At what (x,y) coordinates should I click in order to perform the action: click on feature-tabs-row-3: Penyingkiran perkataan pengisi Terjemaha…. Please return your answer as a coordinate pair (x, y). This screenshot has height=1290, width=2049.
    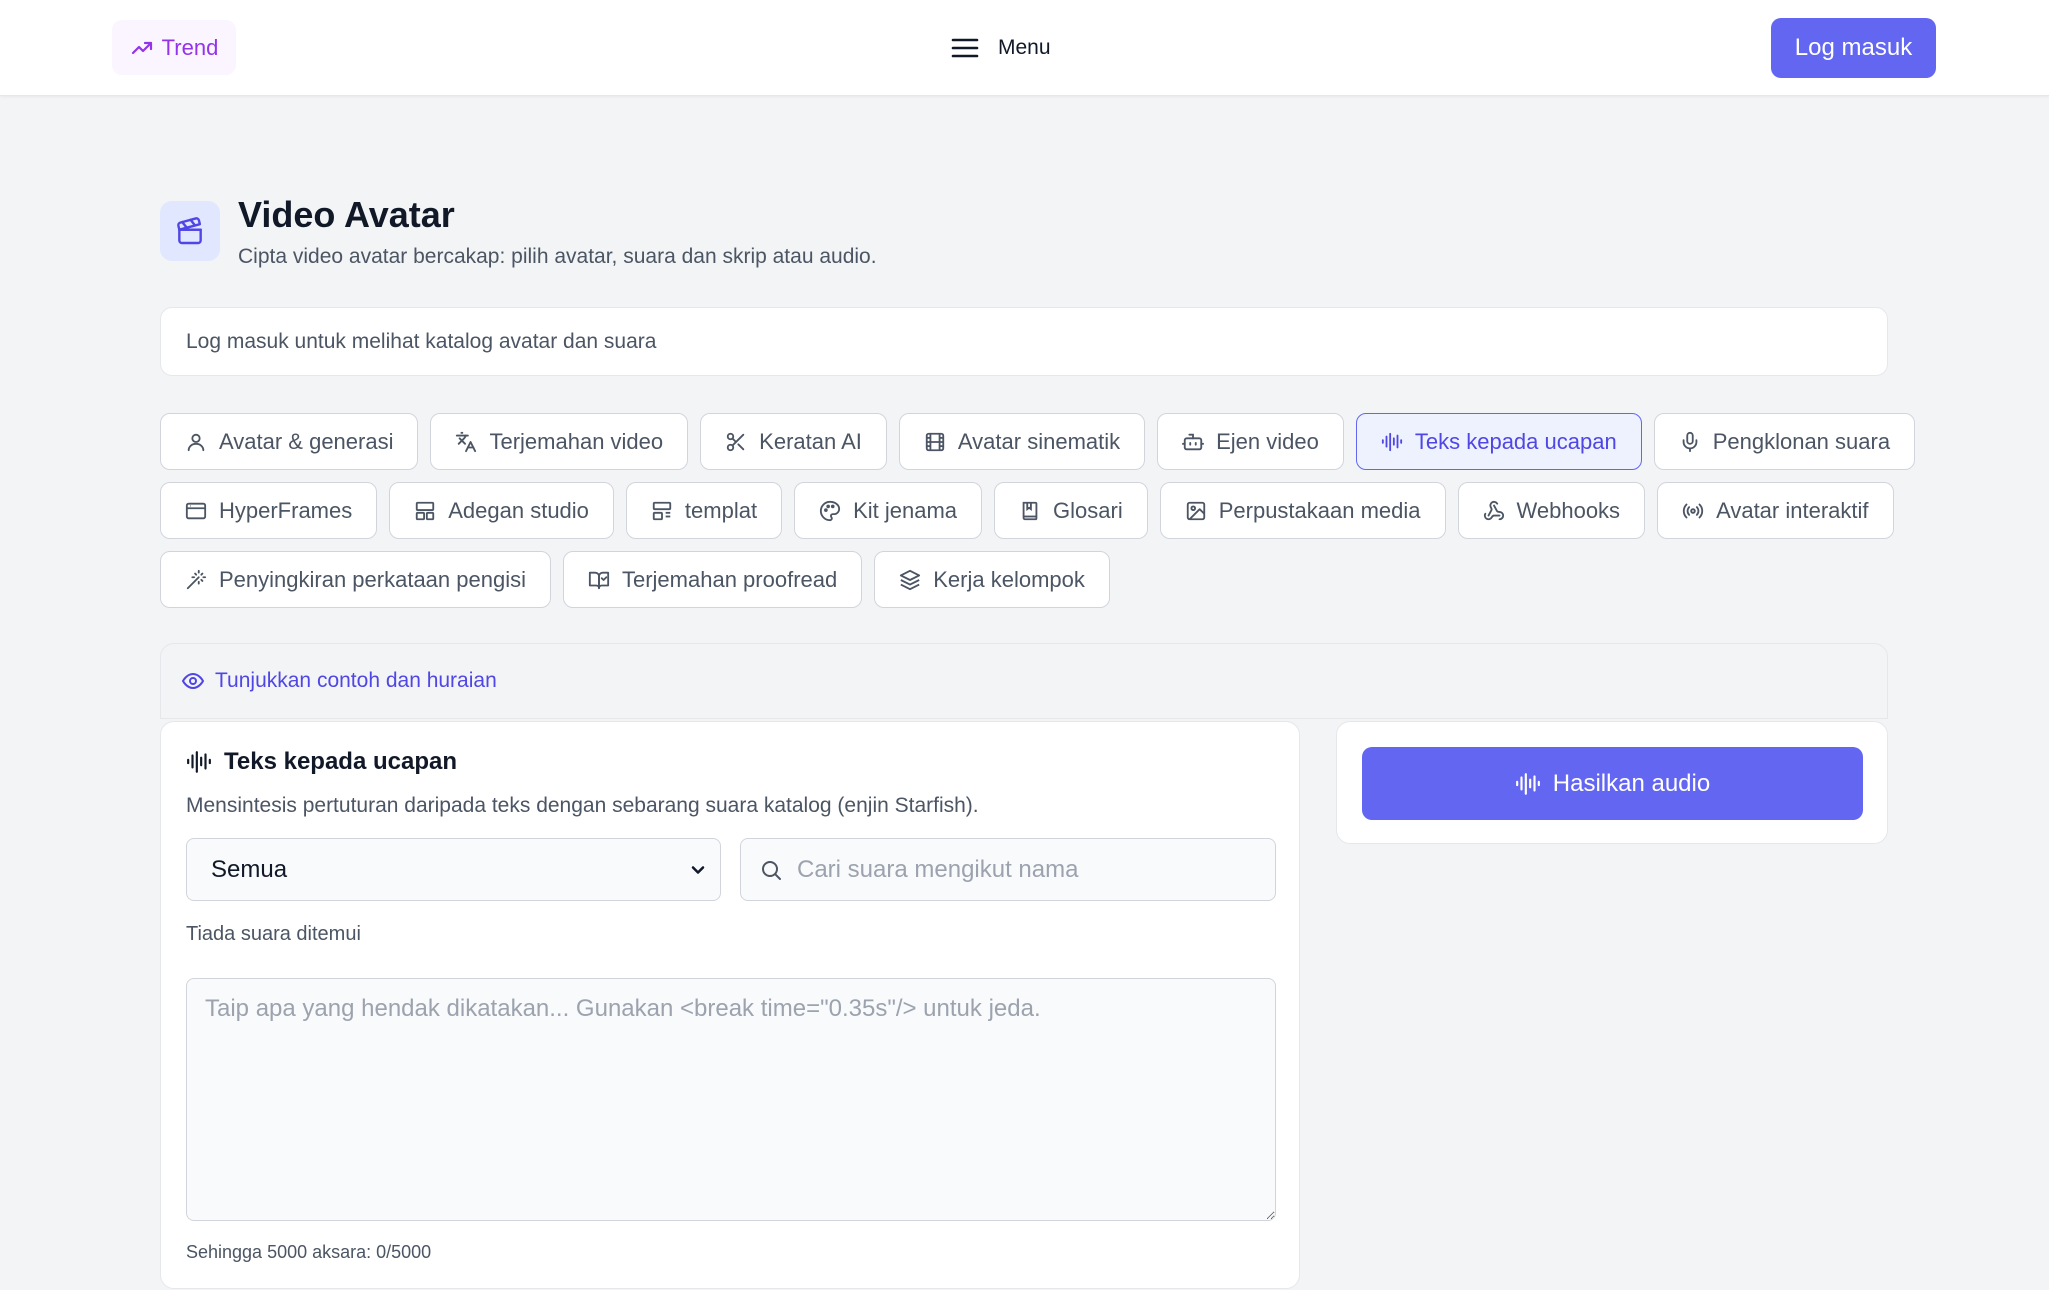
    Looking at the image, I should click on (635, 579).